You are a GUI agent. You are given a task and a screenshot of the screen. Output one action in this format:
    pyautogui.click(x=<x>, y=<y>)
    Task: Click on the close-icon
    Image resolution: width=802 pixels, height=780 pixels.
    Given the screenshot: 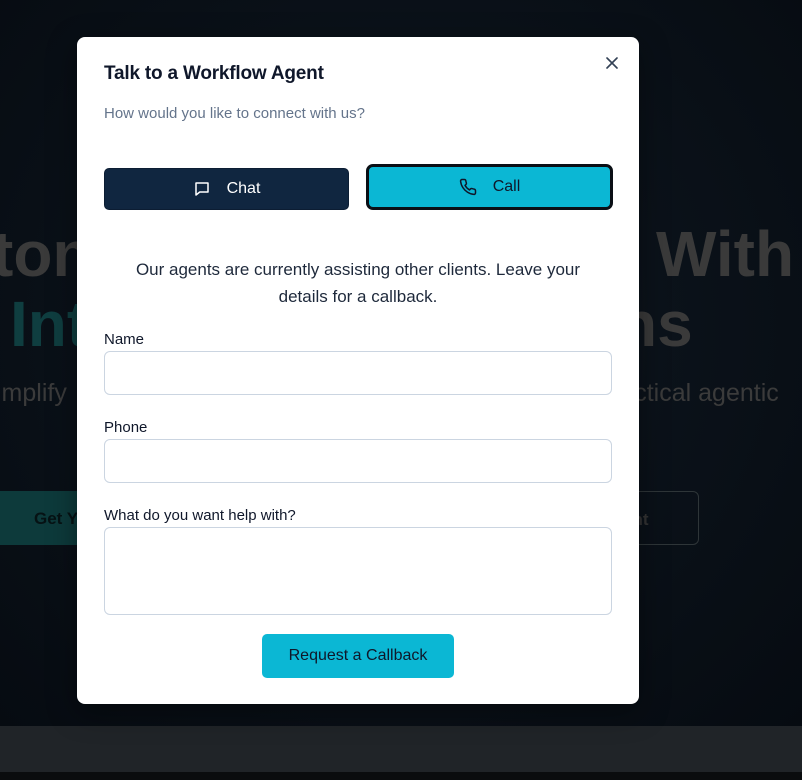 What is the action you would take?
    pyautogui.click(x=612, y=63)
    